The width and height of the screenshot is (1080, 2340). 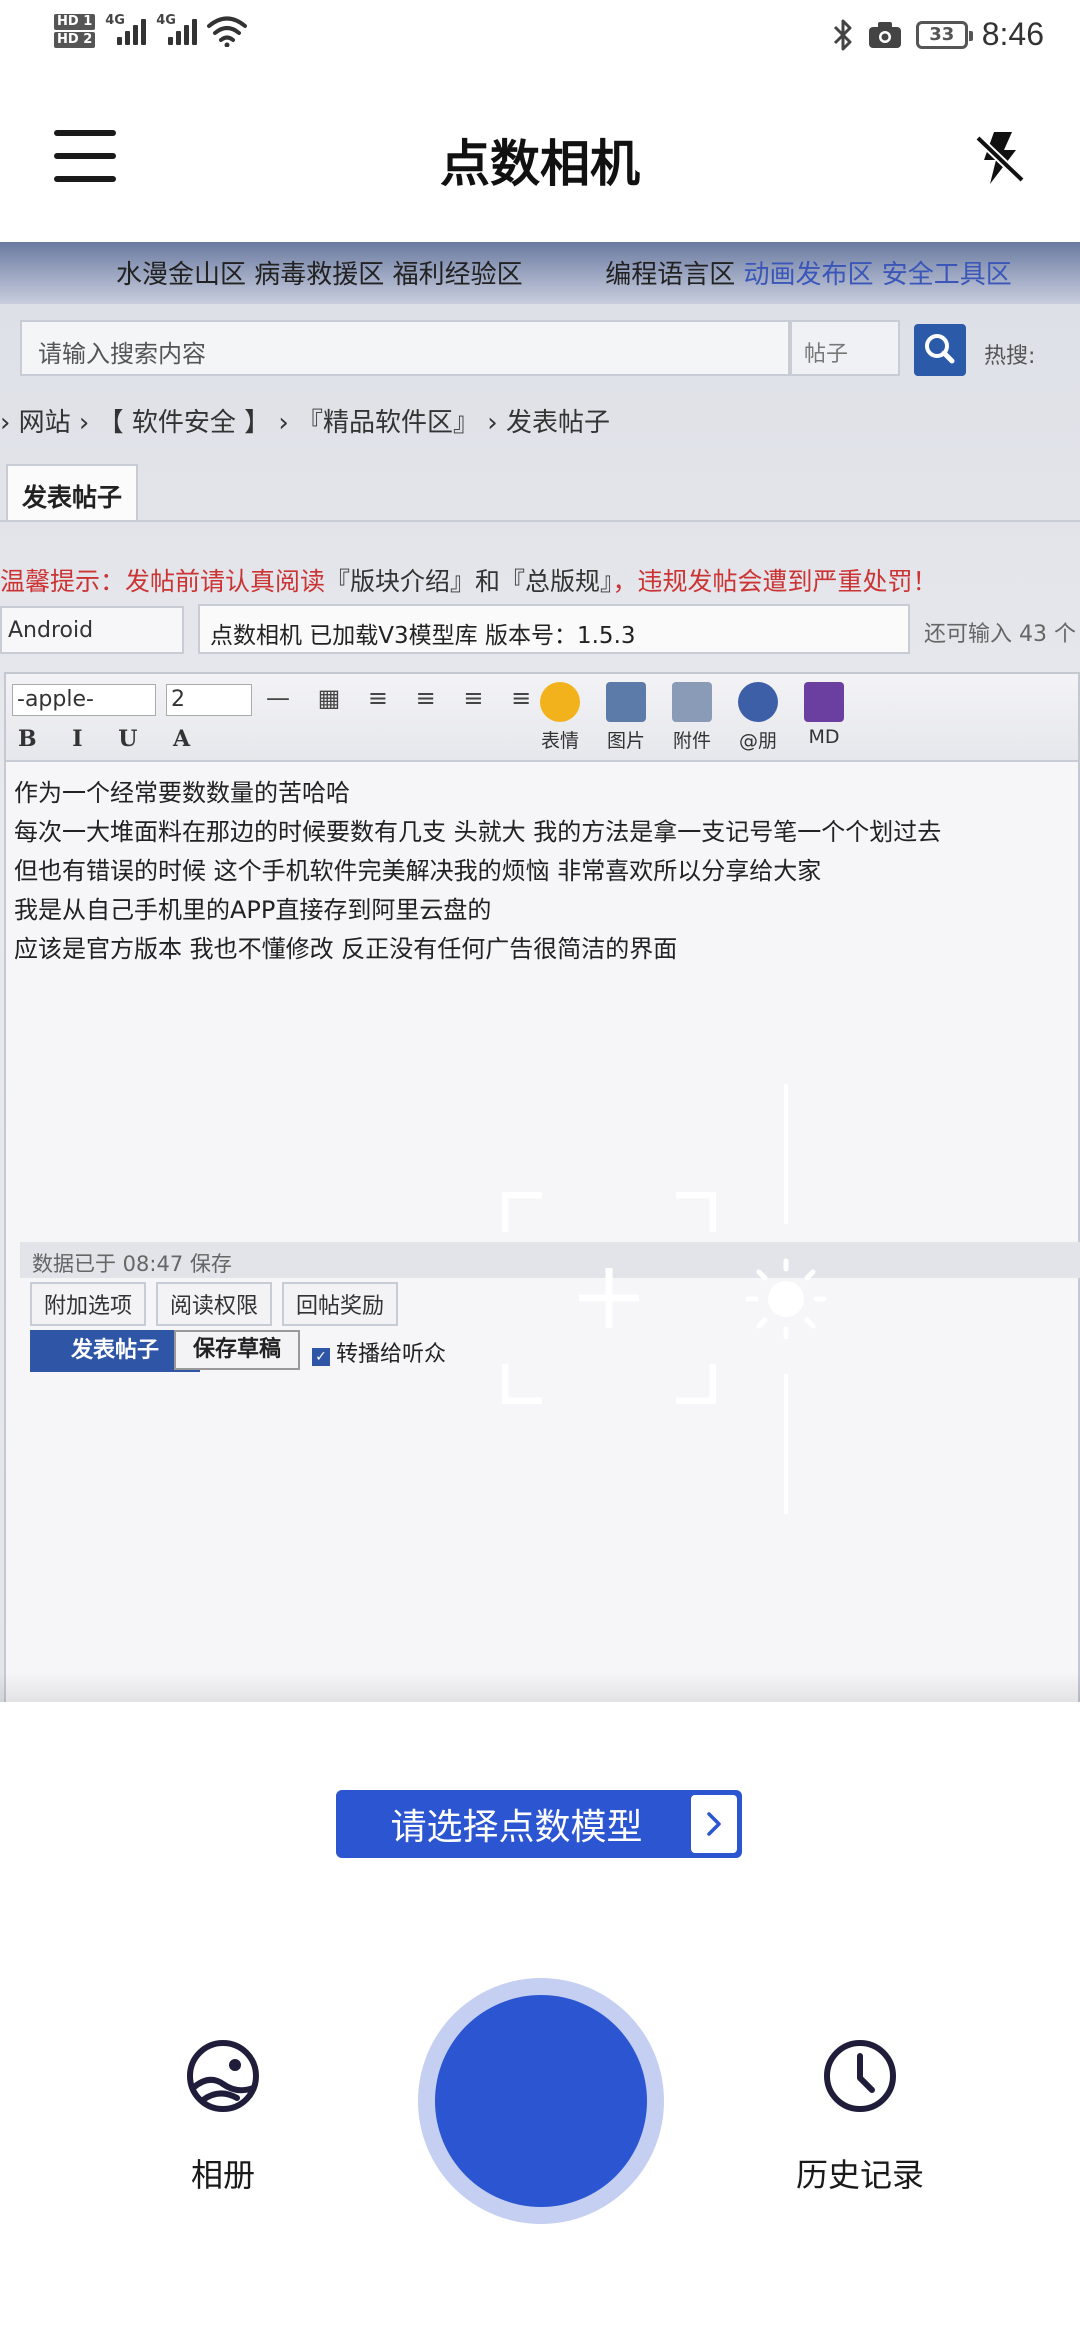 What do you see at coordinates (166, 20) in the screenshot?
I see `network-type-2: 4G` at bounding box center [166, 20].